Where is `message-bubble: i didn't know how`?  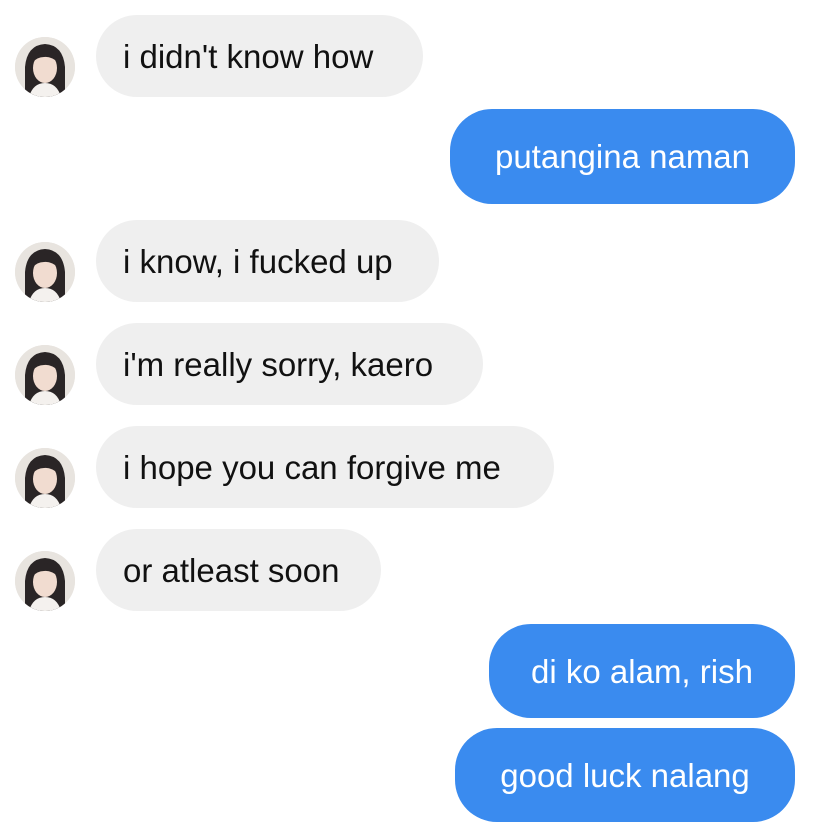 message-bubble: i didn't know how is located at coordinates (259, 56).